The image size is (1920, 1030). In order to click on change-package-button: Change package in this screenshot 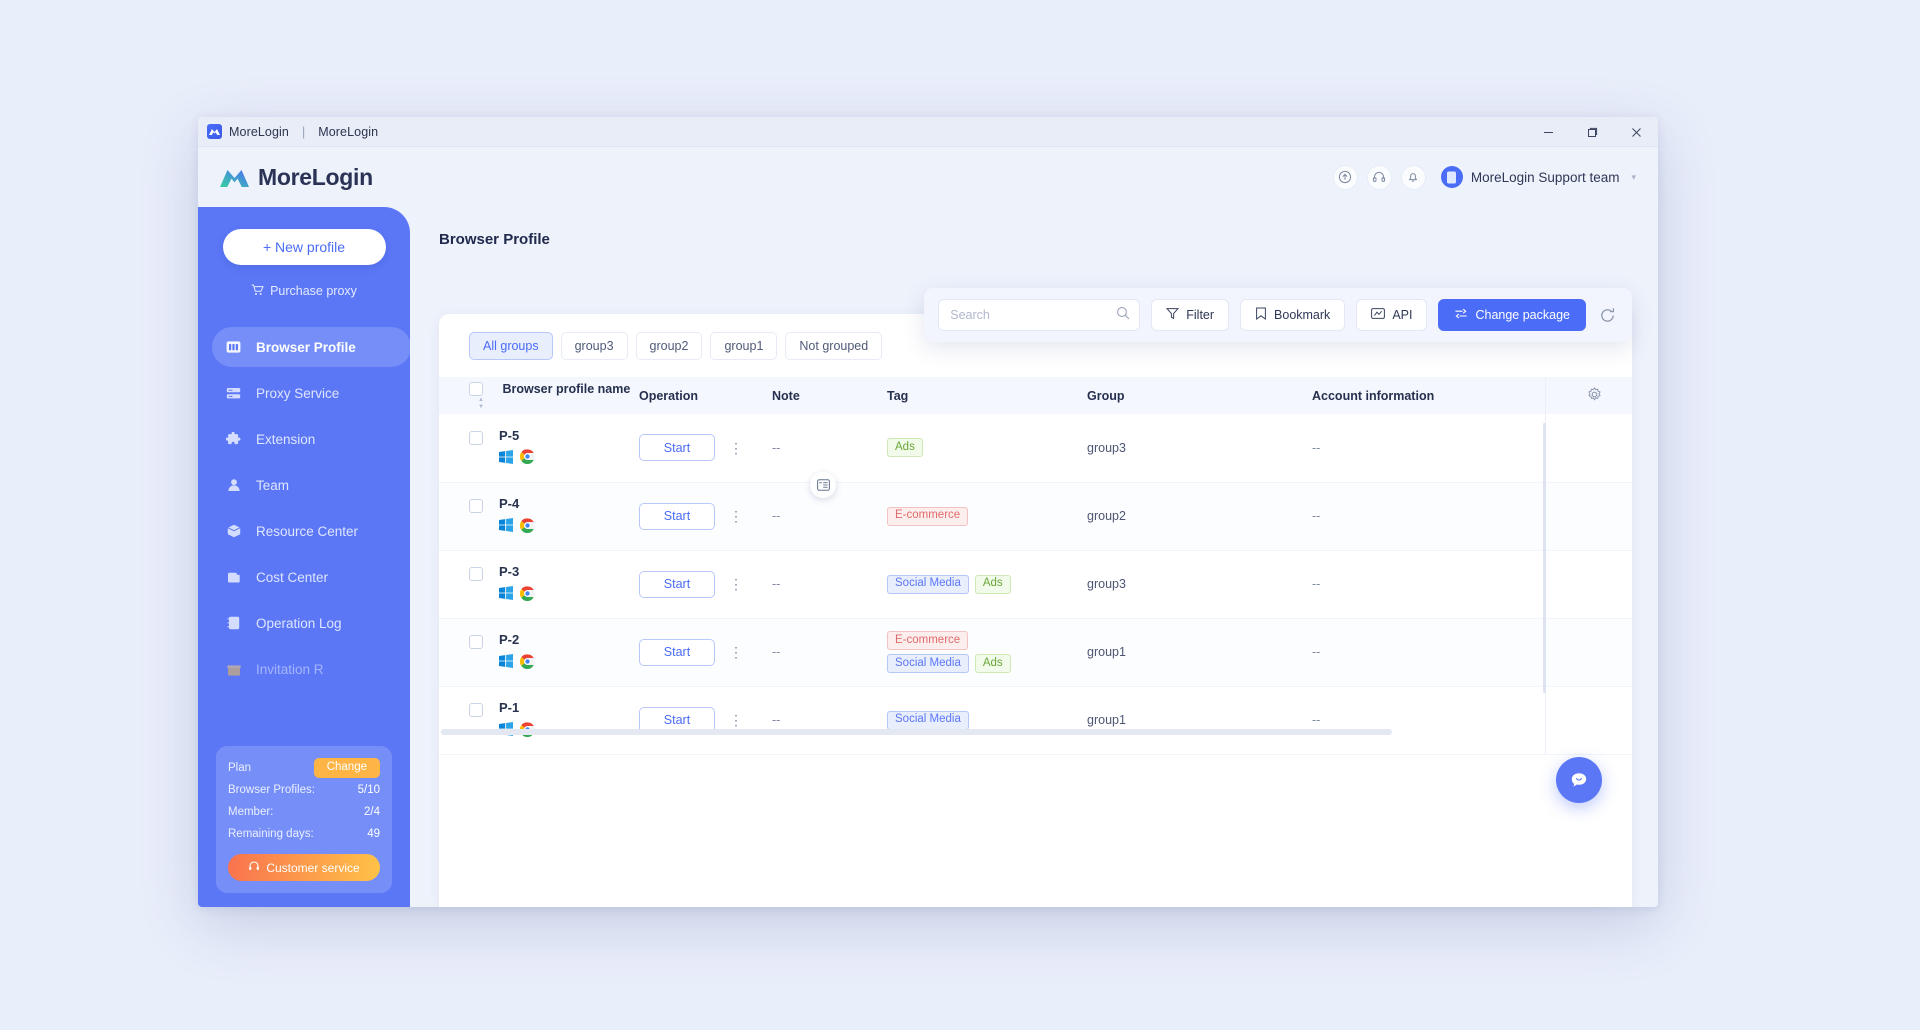, I will do `click(1512, 315)`.